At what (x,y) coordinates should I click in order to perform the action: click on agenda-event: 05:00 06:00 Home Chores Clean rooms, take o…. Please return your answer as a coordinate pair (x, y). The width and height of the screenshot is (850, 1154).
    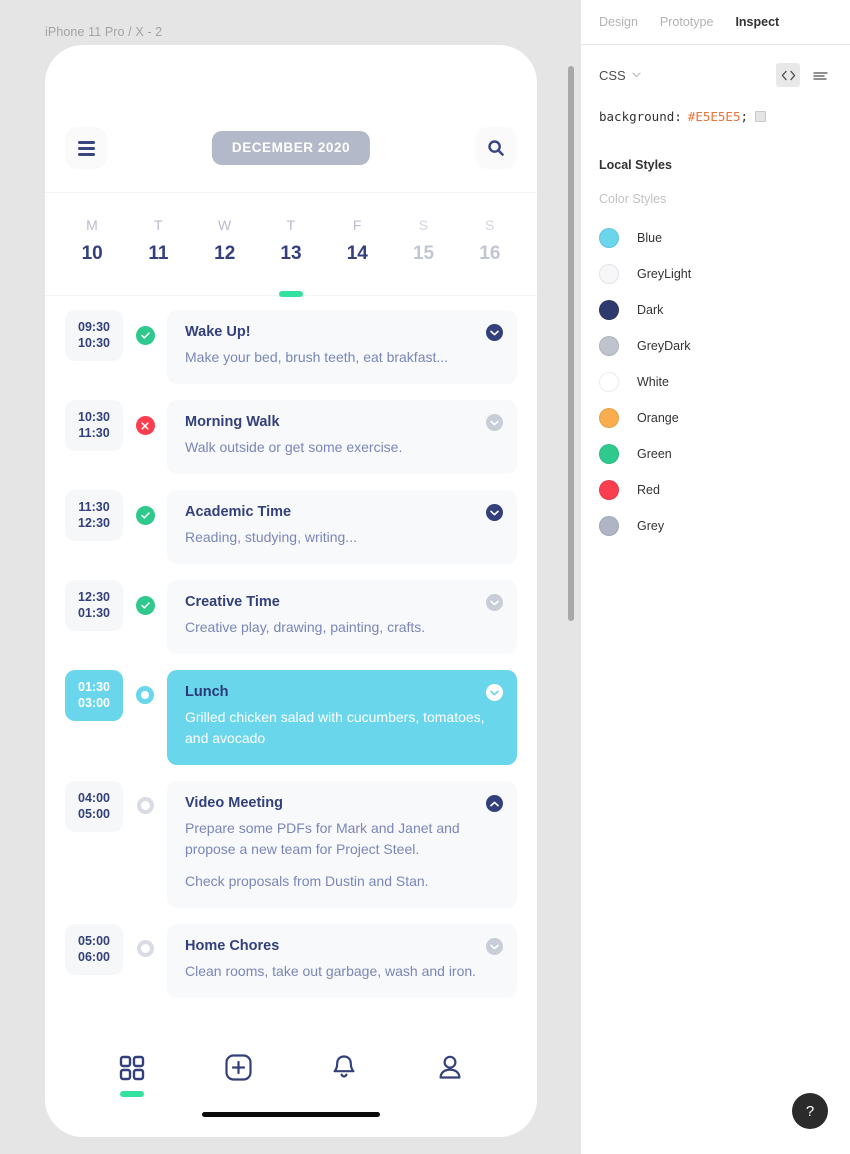
    Looking at the image, I should click on (291, 961).